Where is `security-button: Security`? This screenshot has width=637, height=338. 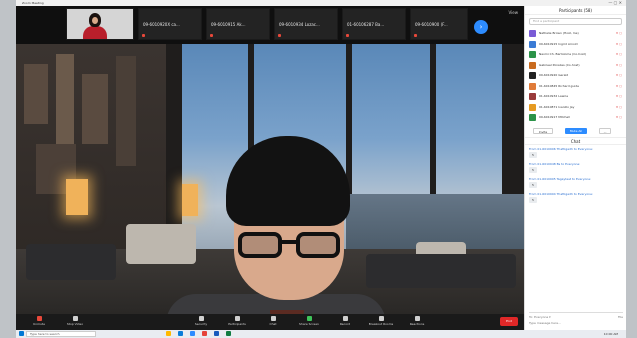
security-button: Security is located at coordinates (201, 322).